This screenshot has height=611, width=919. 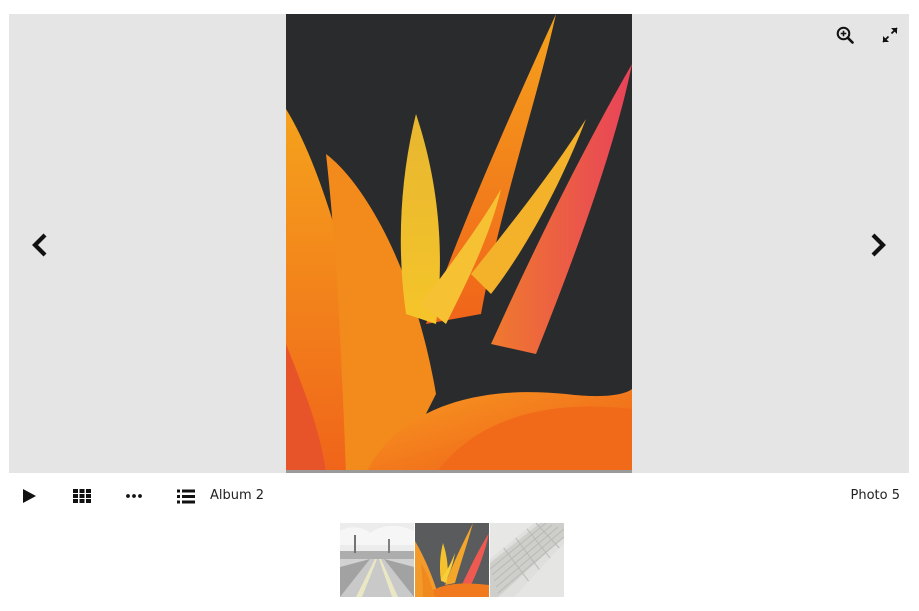 I want to click on play-slideshow-button, so click(x=29, y=496).